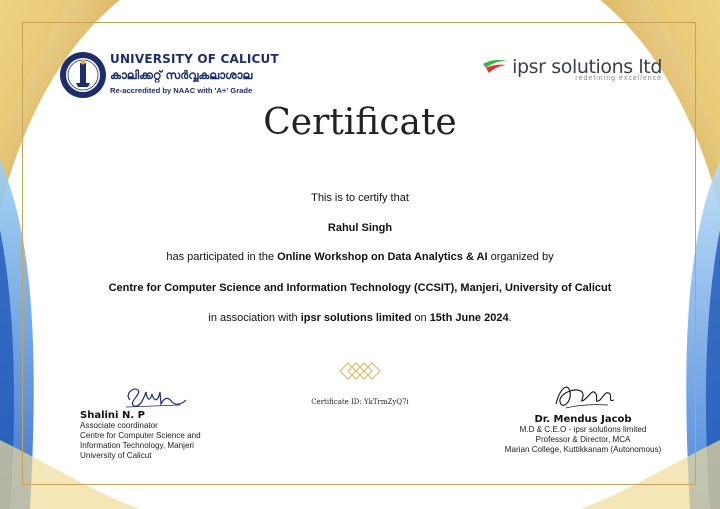 This screenshot has width=720, height=509. I want to click on event-date: 15th June 2024, so click(469, 318).